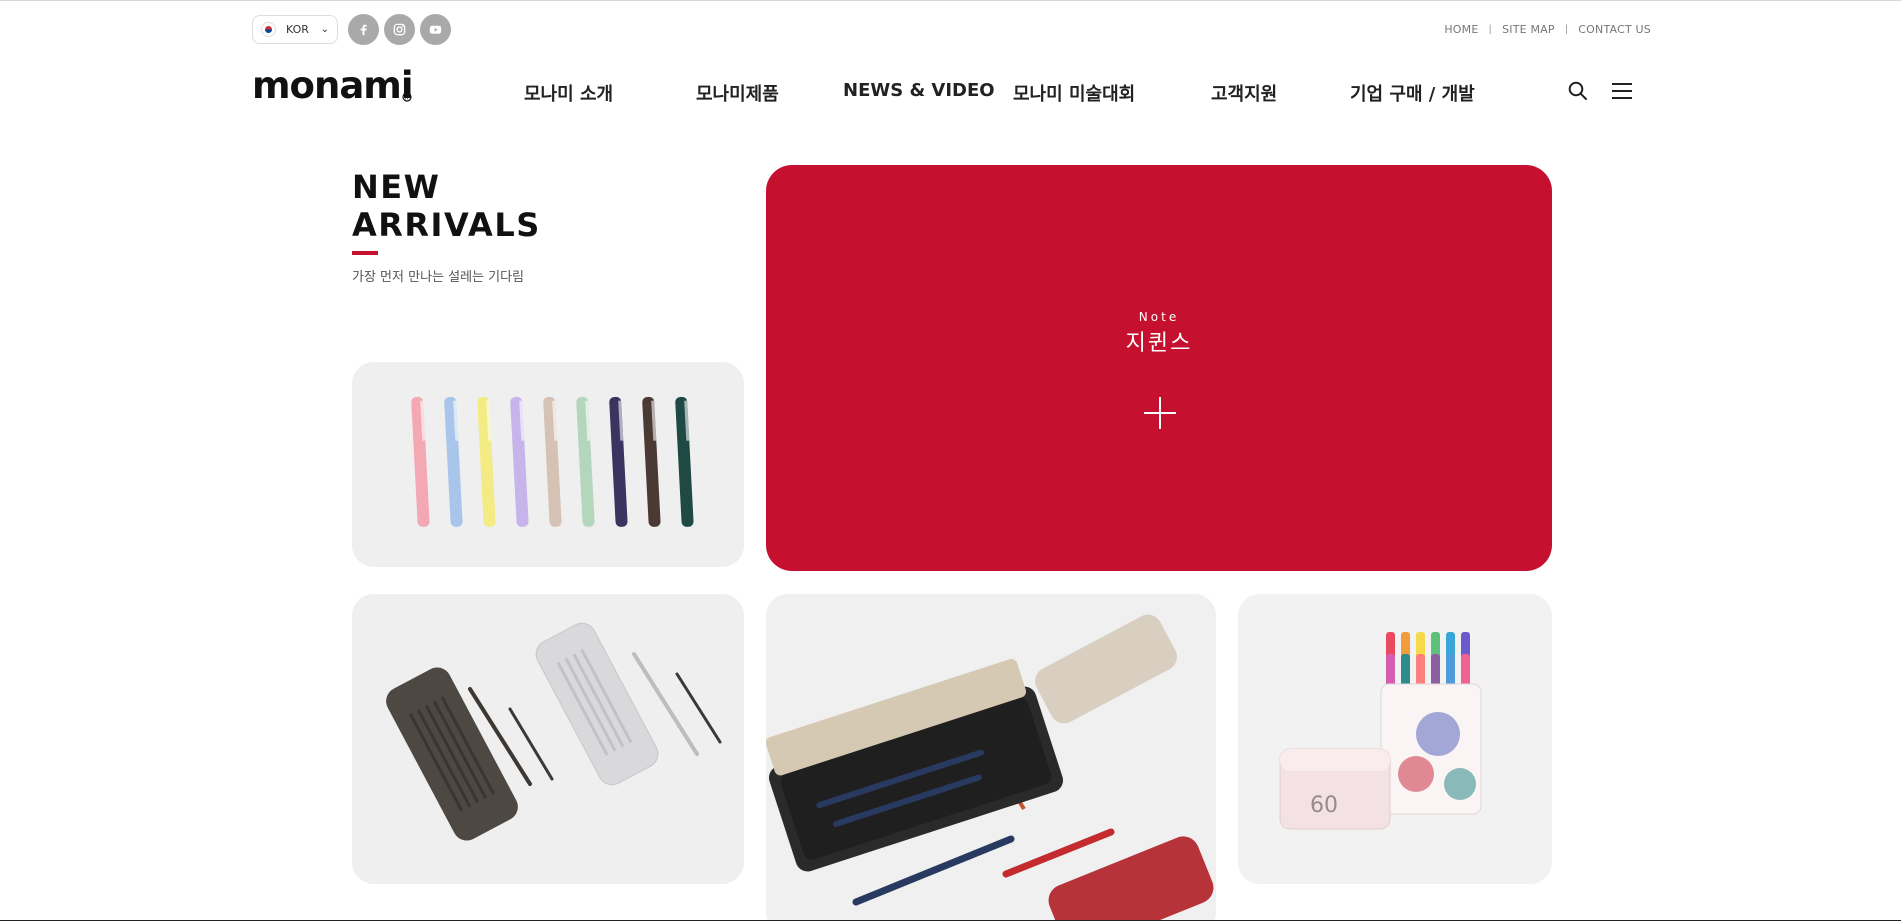 Image resolution: width=1901 pixels, height=921 pixels. I want to click on new-arrivals-subtitle: 가장 먼저 만나는 설레는 기다림, so click(438, 277).